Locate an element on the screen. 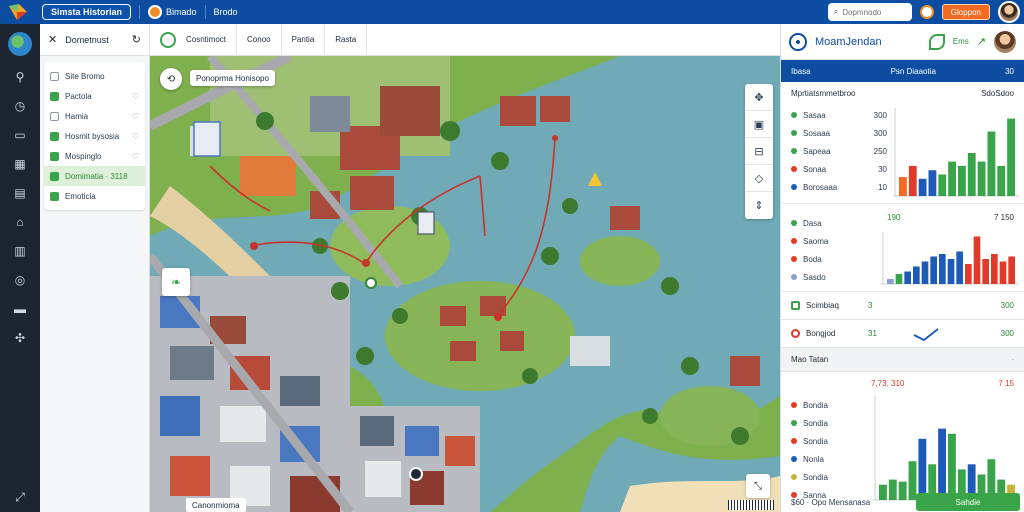  legend-item: Dasa is located at coordinates (839, 223).